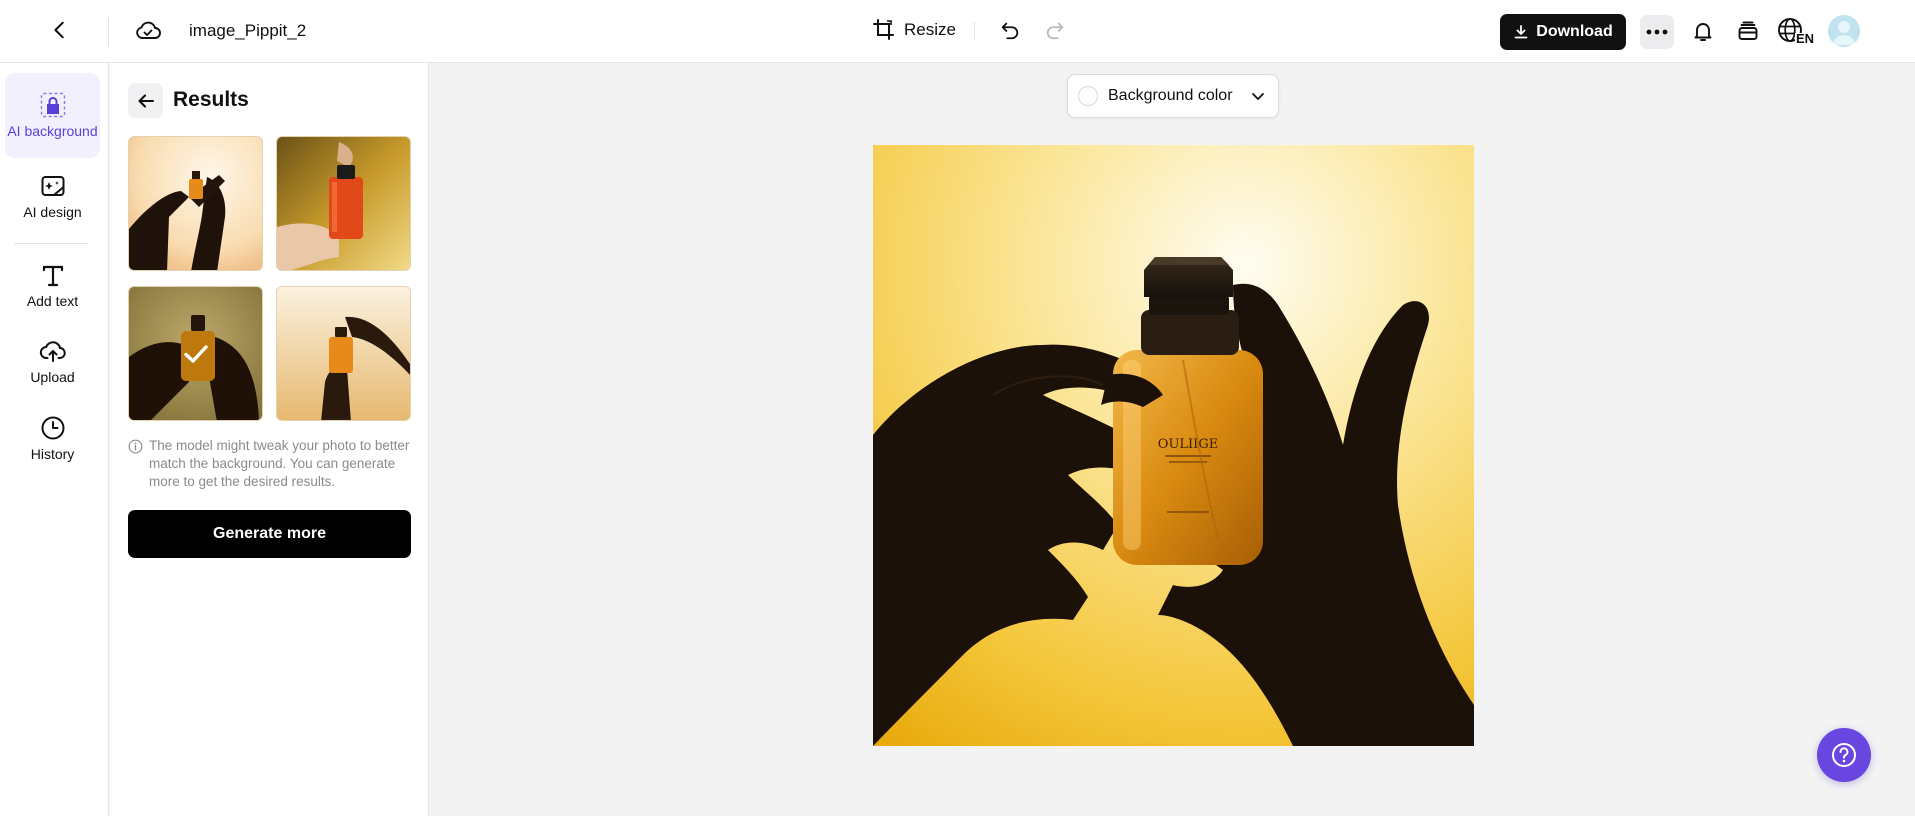 This screenshot has width=1915, height=816. I want to click on undo-icon, so click(1010, 31).